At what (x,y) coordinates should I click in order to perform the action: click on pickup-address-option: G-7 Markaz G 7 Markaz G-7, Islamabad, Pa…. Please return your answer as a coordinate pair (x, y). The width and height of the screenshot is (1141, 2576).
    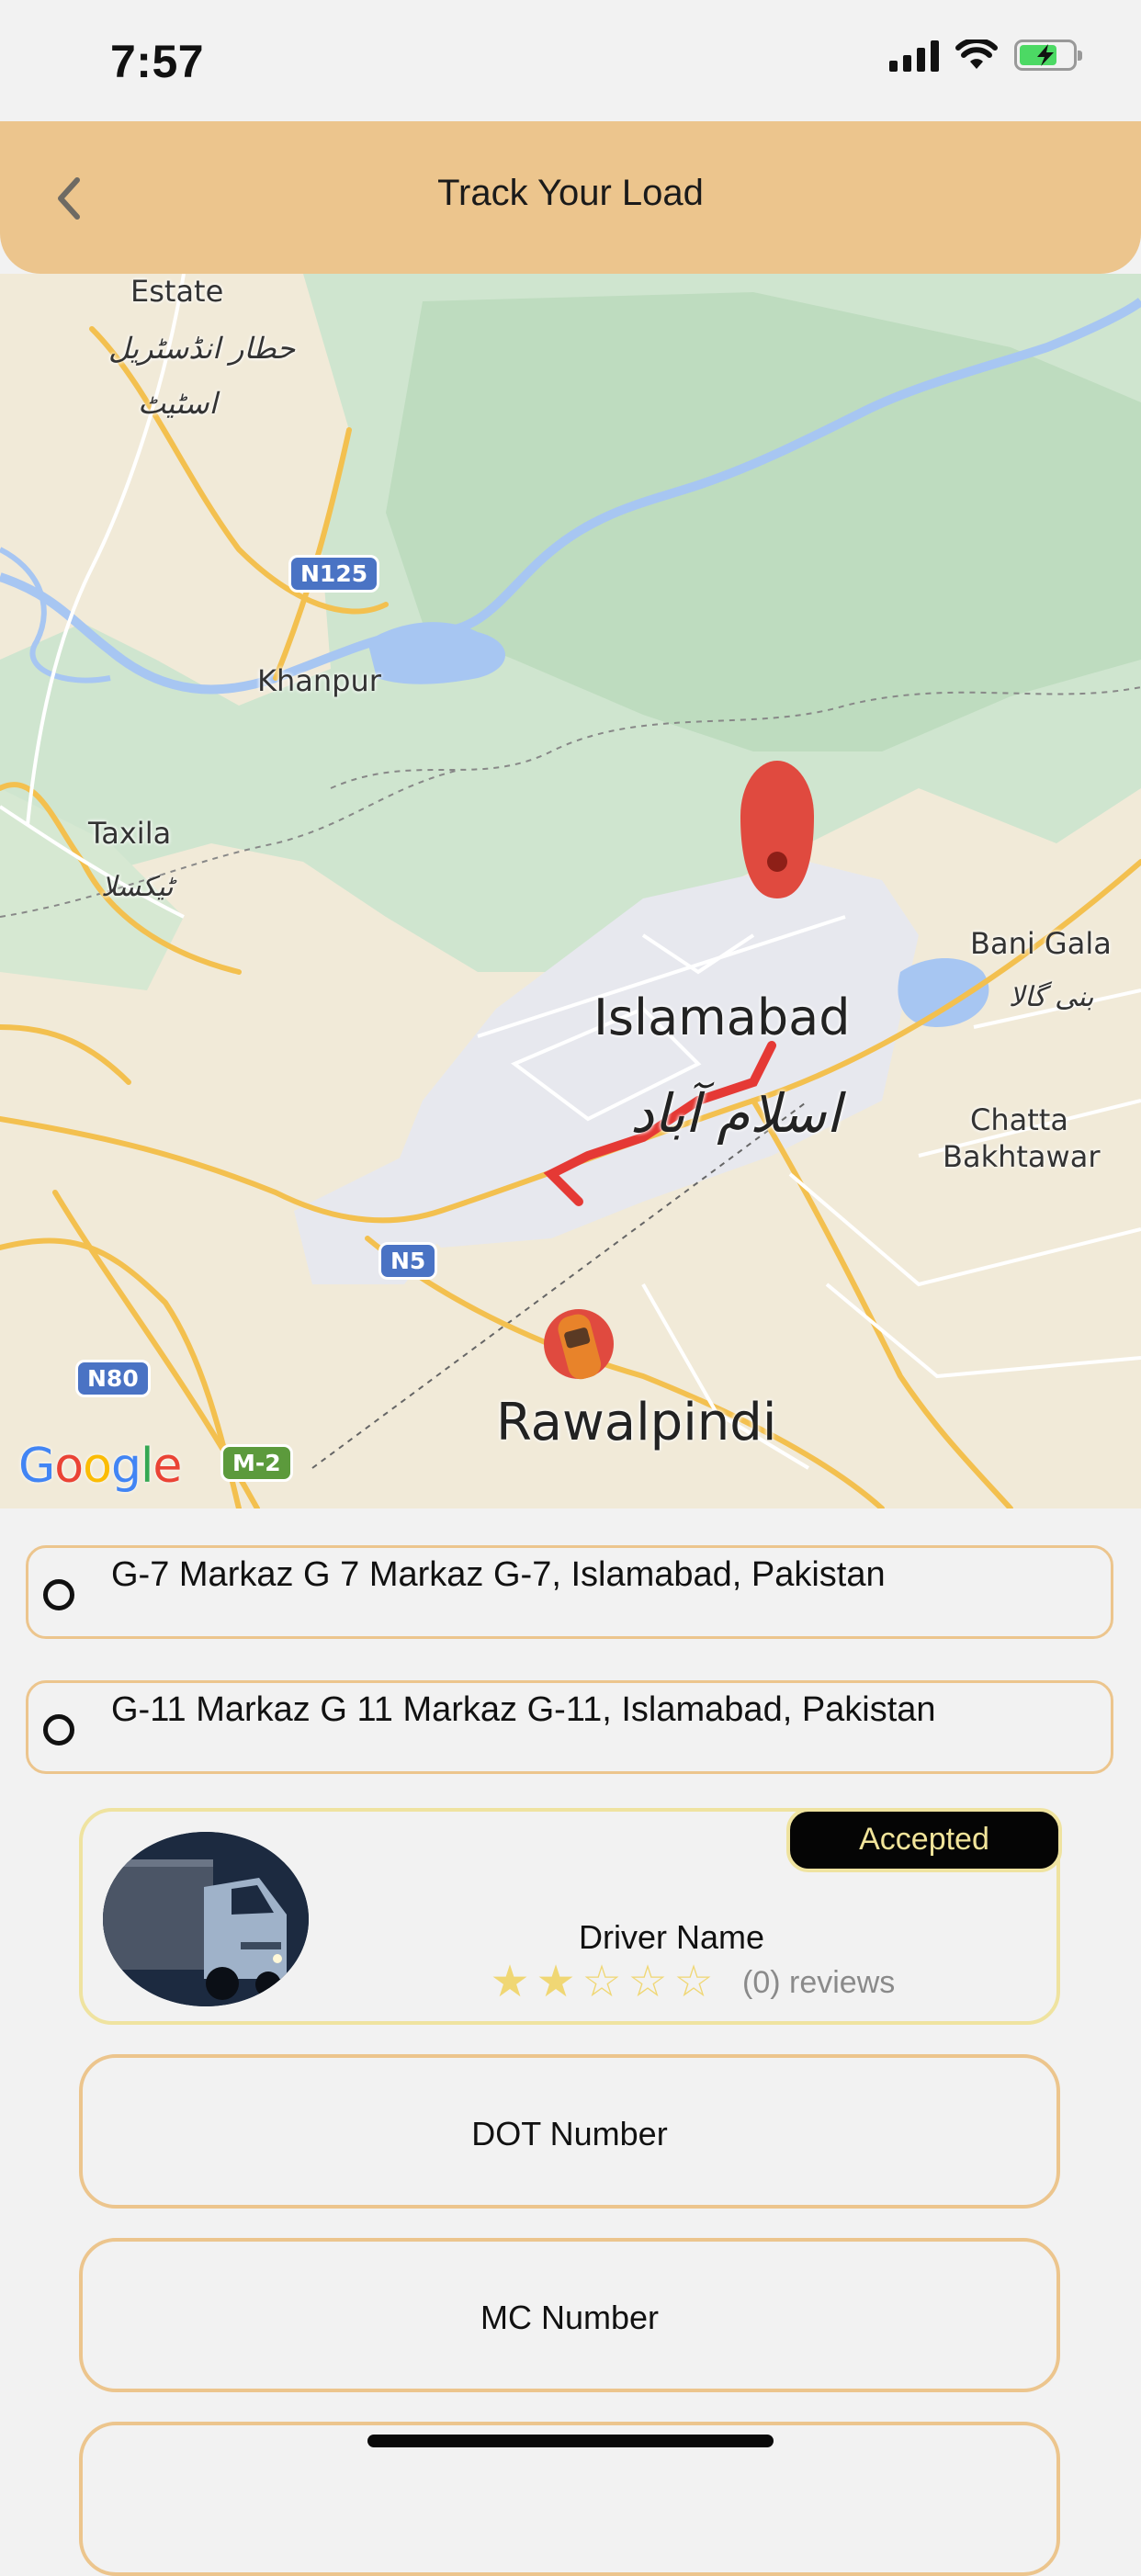
    Looking at the image, I should click on (569, 1592).